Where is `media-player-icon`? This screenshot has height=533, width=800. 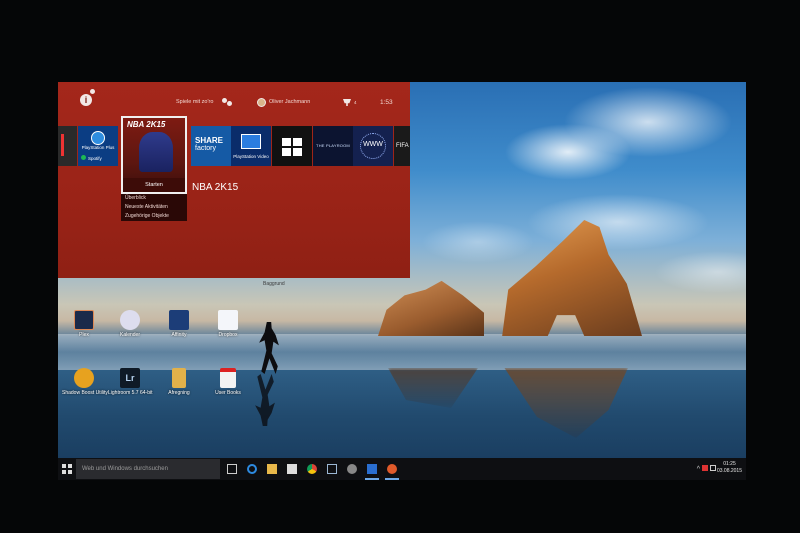
media-player-icon is located at coordinates (352, 469).